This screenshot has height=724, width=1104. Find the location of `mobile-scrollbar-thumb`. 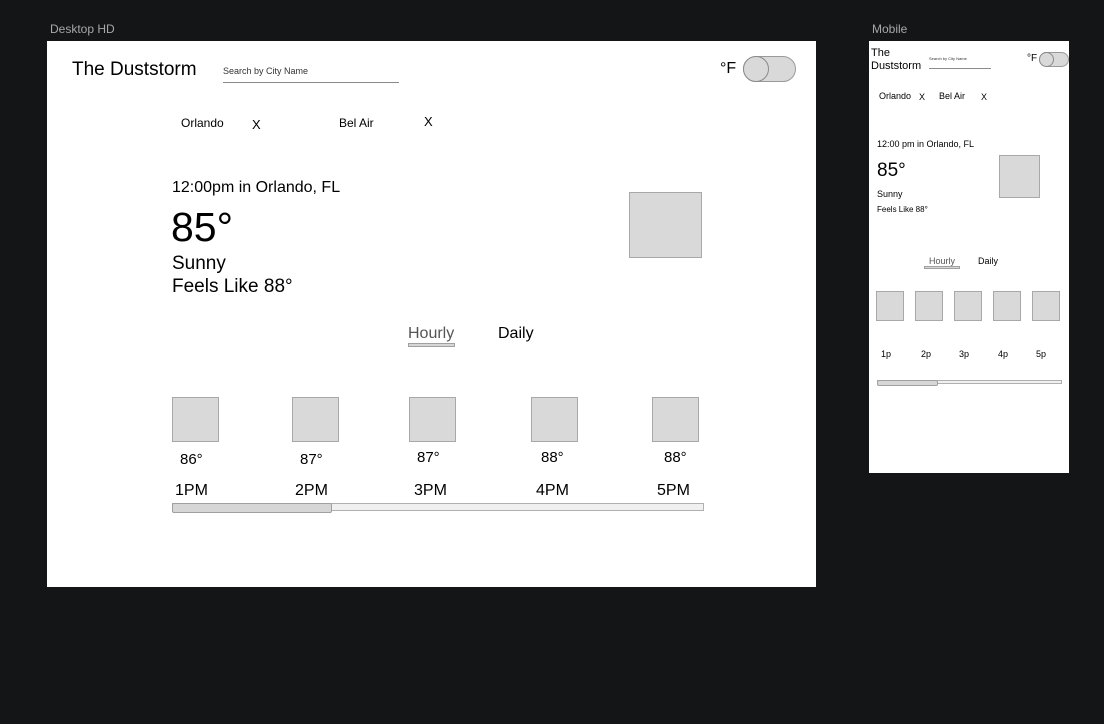

mobile-scrollbar-thumb is located at coordinates (907, 383).